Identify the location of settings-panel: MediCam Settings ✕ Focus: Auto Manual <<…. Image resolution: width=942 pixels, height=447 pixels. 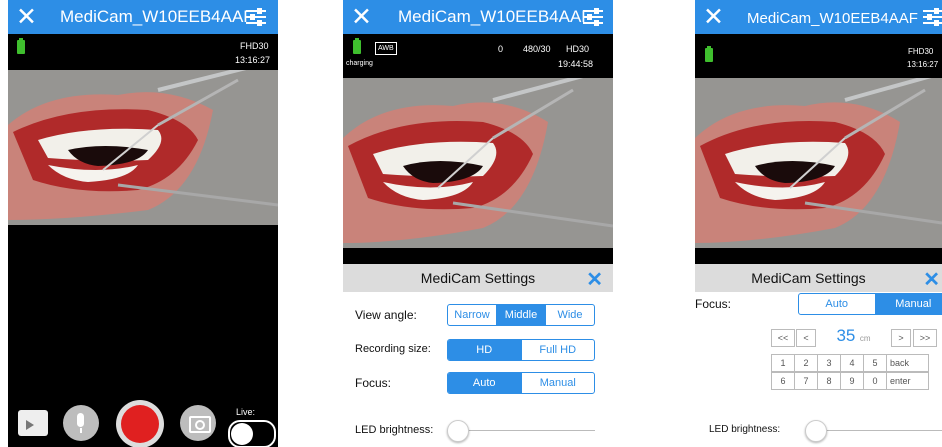
(818, 355).